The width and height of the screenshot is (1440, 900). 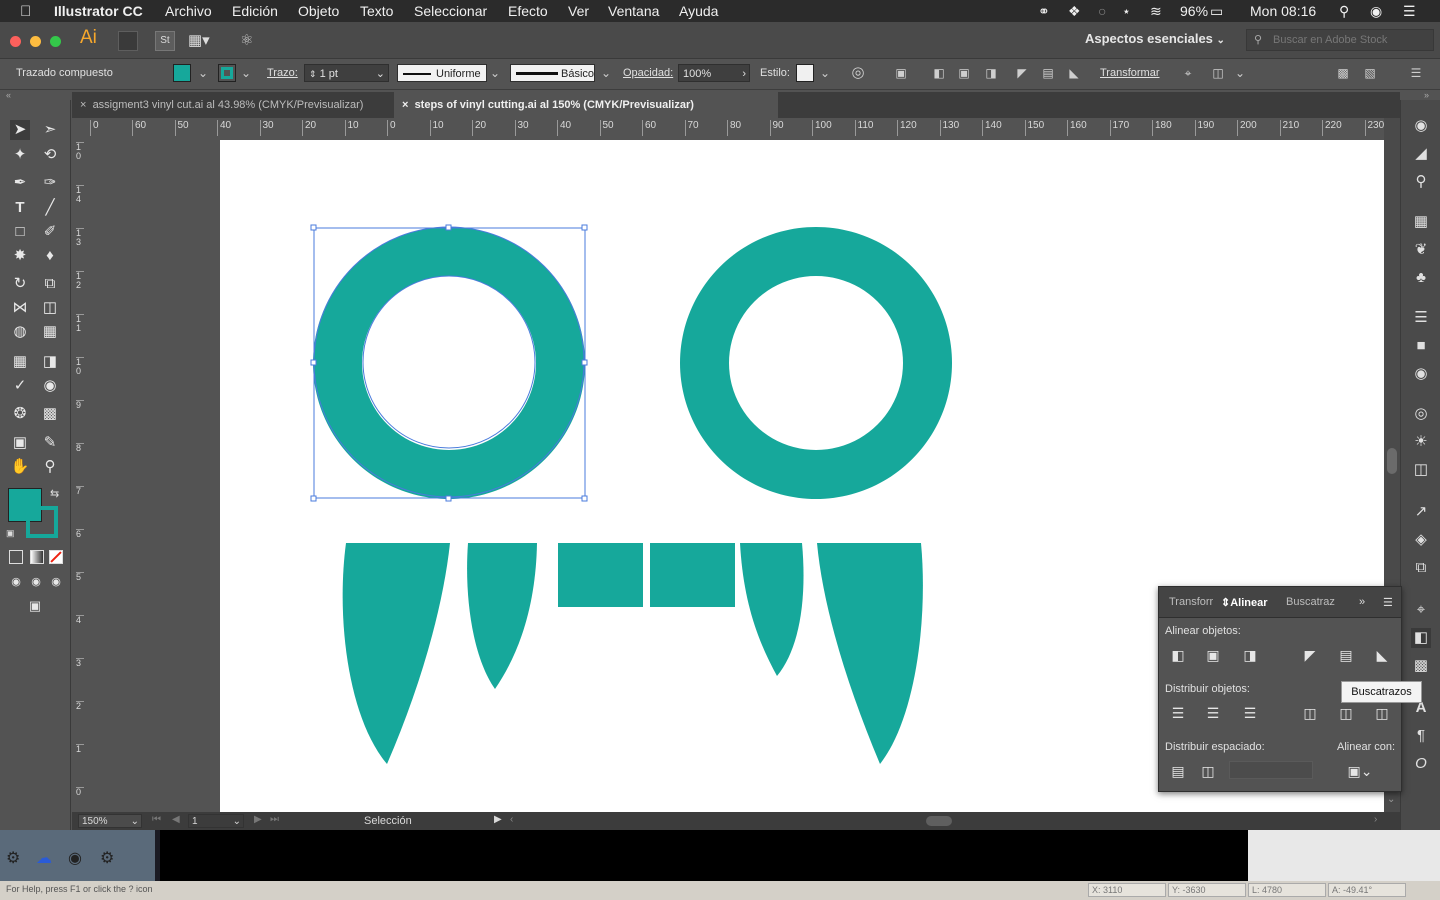 I want to click on slice-tool-icon: ✎, so click(x=50, y=443).